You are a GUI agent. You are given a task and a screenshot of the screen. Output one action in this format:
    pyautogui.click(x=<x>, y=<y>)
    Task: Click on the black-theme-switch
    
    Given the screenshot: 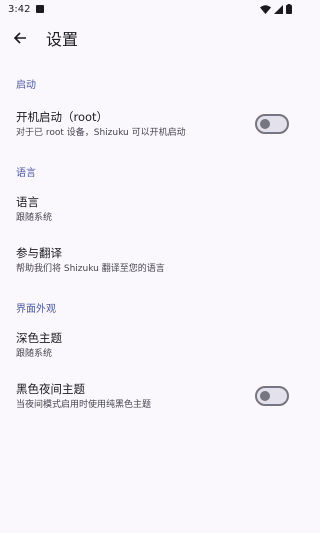 What is the action you would take?
    pyautogui.click(x=272, y=396)
    